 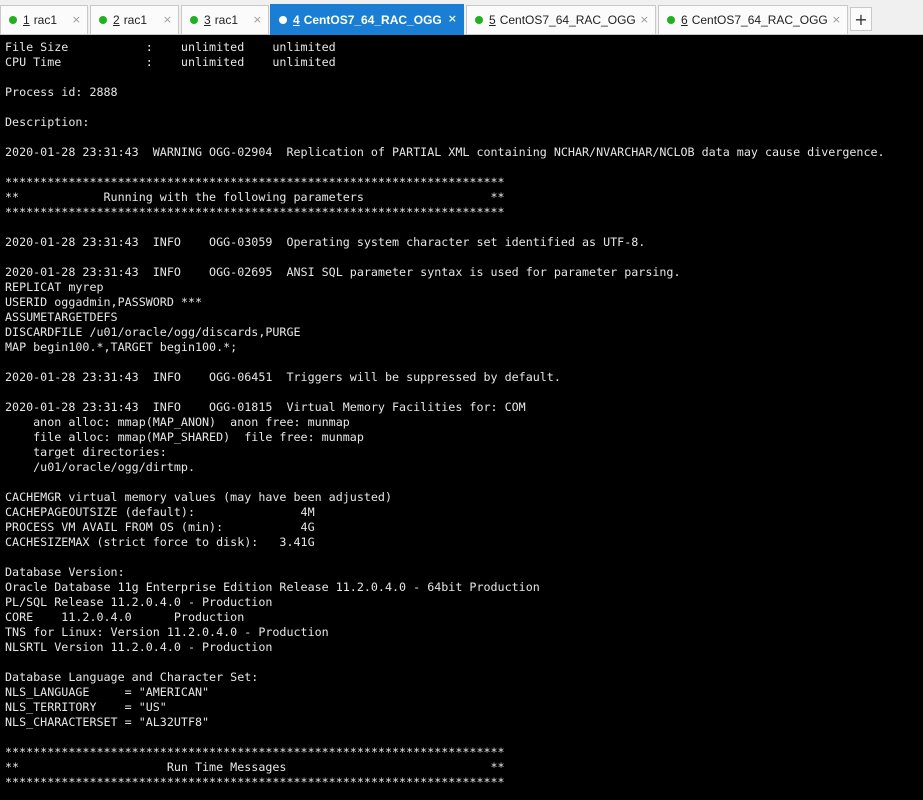 I want to click on tab-1-rac1: 1 rac1 ×, so click(x=44, y=19).